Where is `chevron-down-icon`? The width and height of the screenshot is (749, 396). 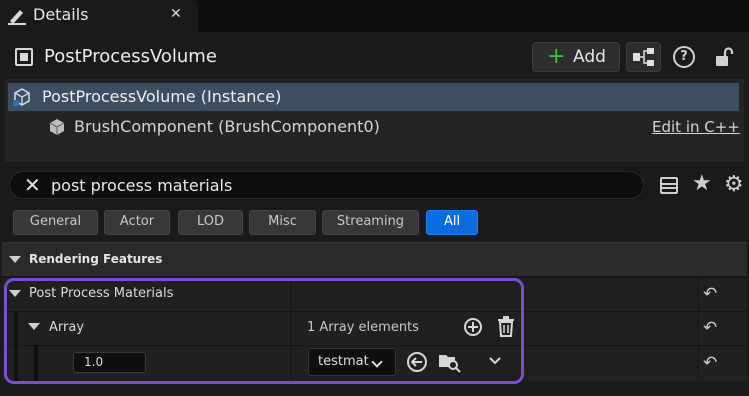 chevron-down-icon is located at coordinates (377, 362).